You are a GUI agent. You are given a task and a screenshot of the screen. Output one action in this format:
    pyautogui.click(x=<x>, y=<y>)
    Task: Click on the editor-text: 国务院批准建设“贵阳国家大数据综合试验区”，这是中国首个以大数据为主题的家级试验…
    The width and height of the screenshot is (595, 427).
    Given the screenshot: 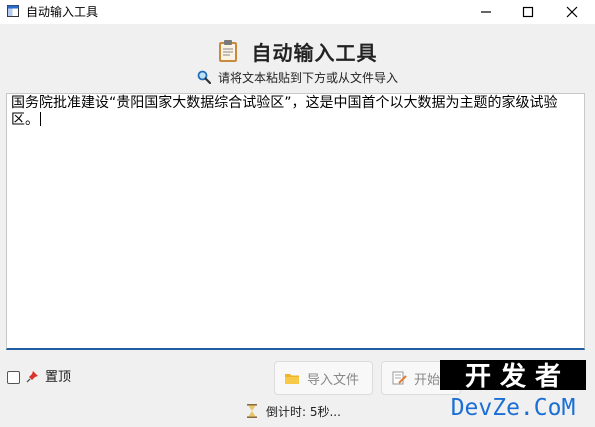 What is the action you would take?
    pyautogui.click(x=284, y=111)
    